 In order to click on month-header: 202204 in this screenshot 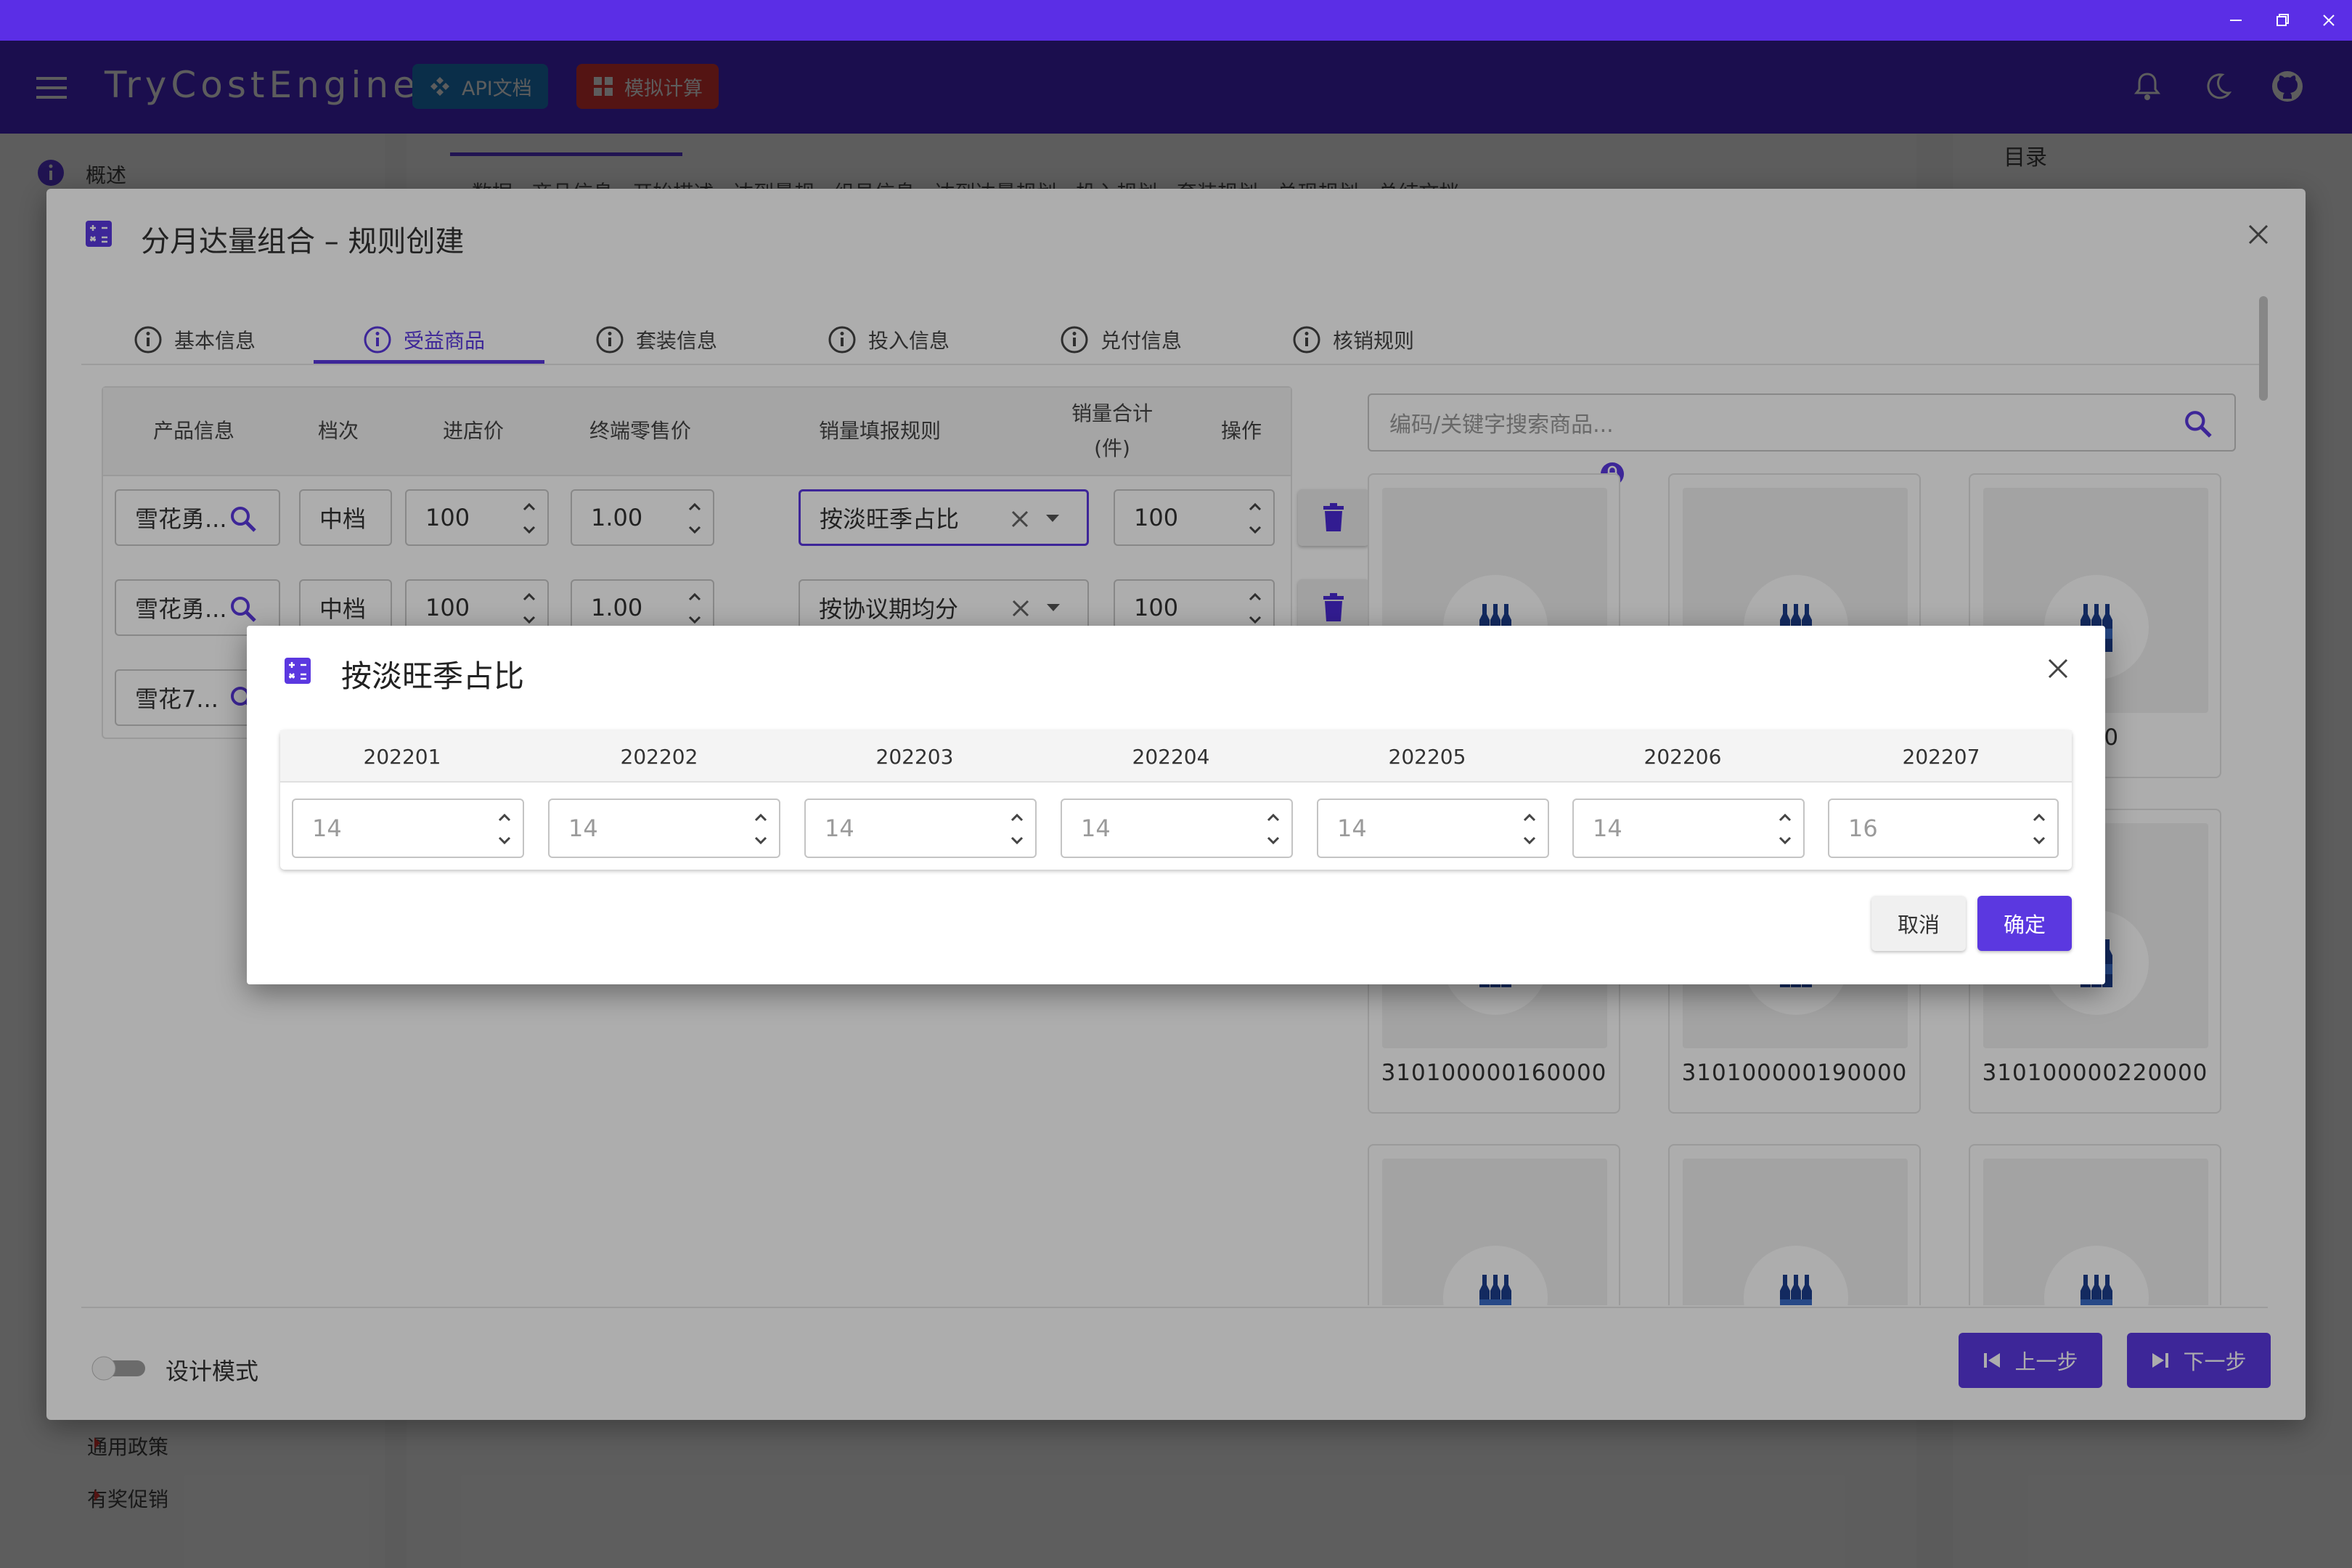, I will do `click(1171, 757)`.